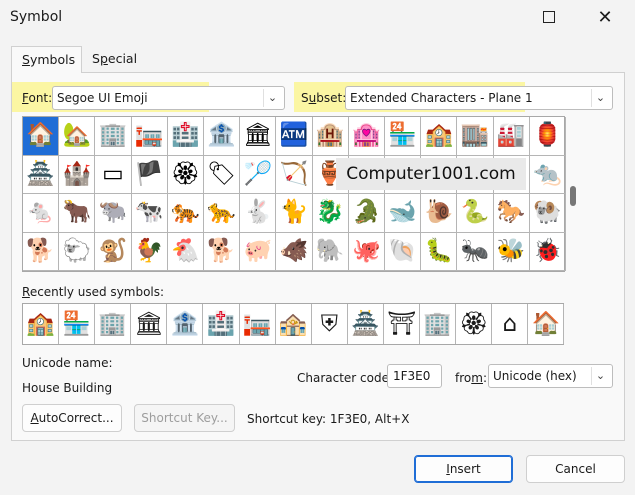 This screenshot has width=635, height=495. What do you see at coordinates (330, 251) in the screenshot?
I see `symbol-cell: 🐘` at bounding box center [330, 251].